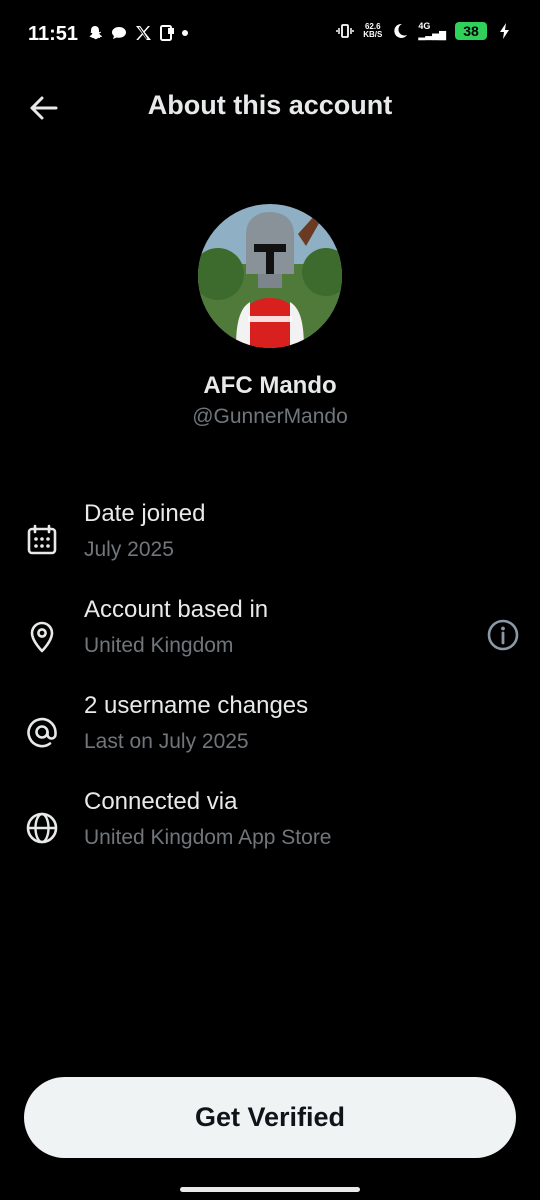 The height and width of the screenshot is (1200, 540). Describe the element at coordinates (270, 823) in the screenshot. I see `detail-row-connected-via: Connected via United Kingdom App Store` at that location.